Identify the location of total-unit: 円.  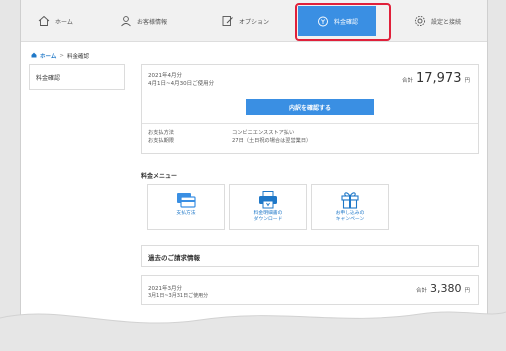
(467, 81).